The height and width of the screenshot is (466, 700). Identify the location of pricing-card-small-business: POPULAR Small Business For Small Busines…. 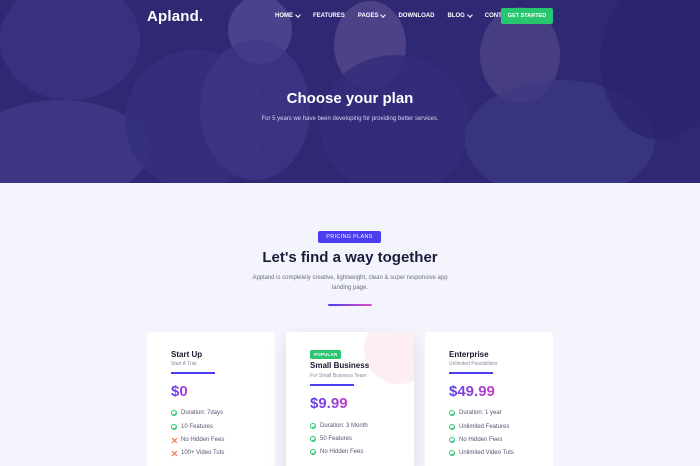
(350, 399).